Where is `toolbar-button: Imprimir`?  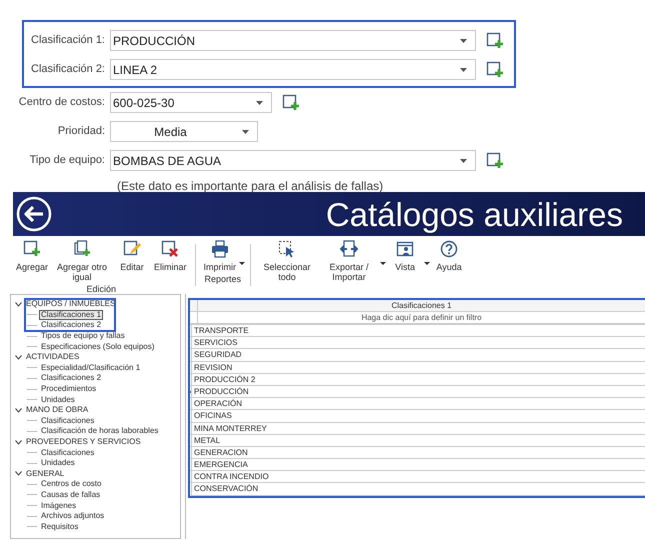
toolbar-button: Imprimir is located at coordinates (220, 256).